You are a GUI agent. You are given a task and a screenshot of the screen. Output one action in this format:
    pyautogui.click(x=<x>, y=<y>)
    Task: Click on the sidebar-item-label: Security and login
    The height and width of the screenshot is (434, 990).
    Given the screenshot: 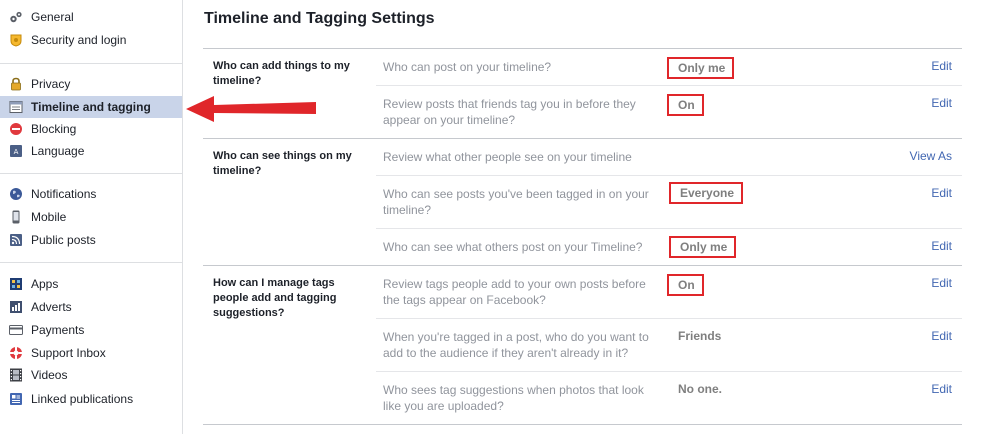 What is the action you would take?
    pyautogui.click(x=79, y=40)
    